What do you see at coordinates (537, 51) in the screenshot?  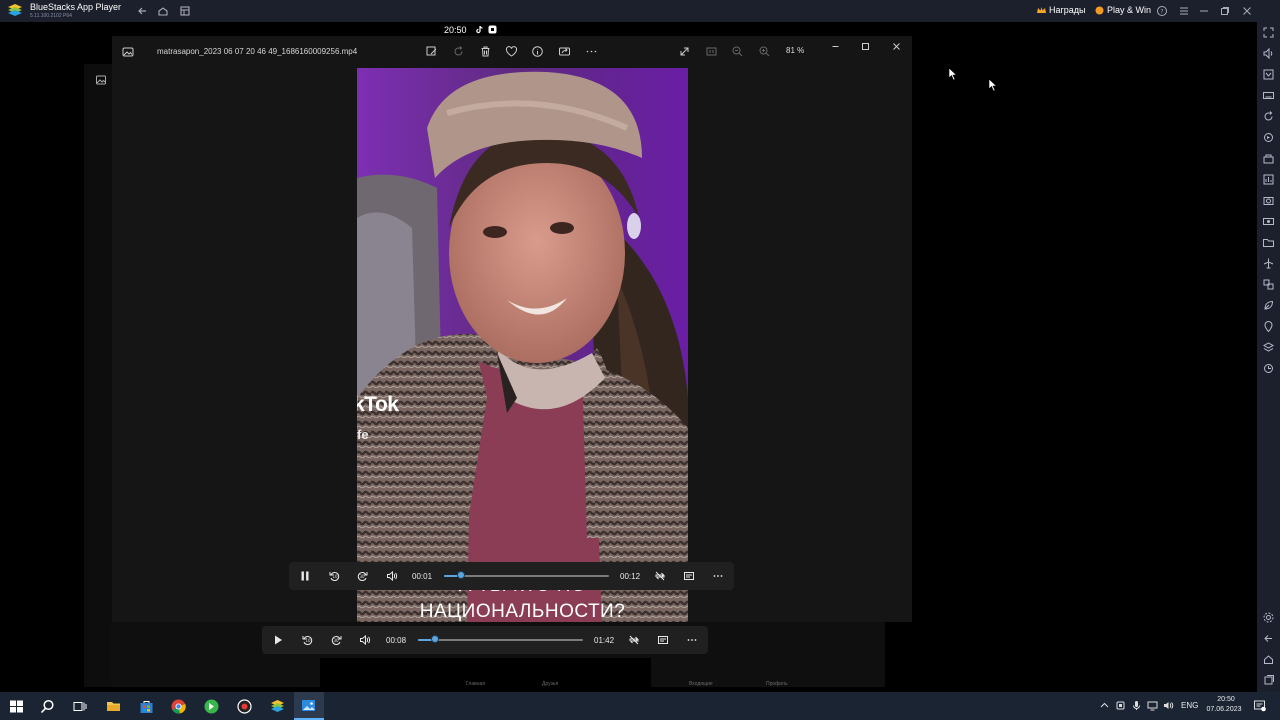 I see `info-icon` at bounding box center [537, 51].